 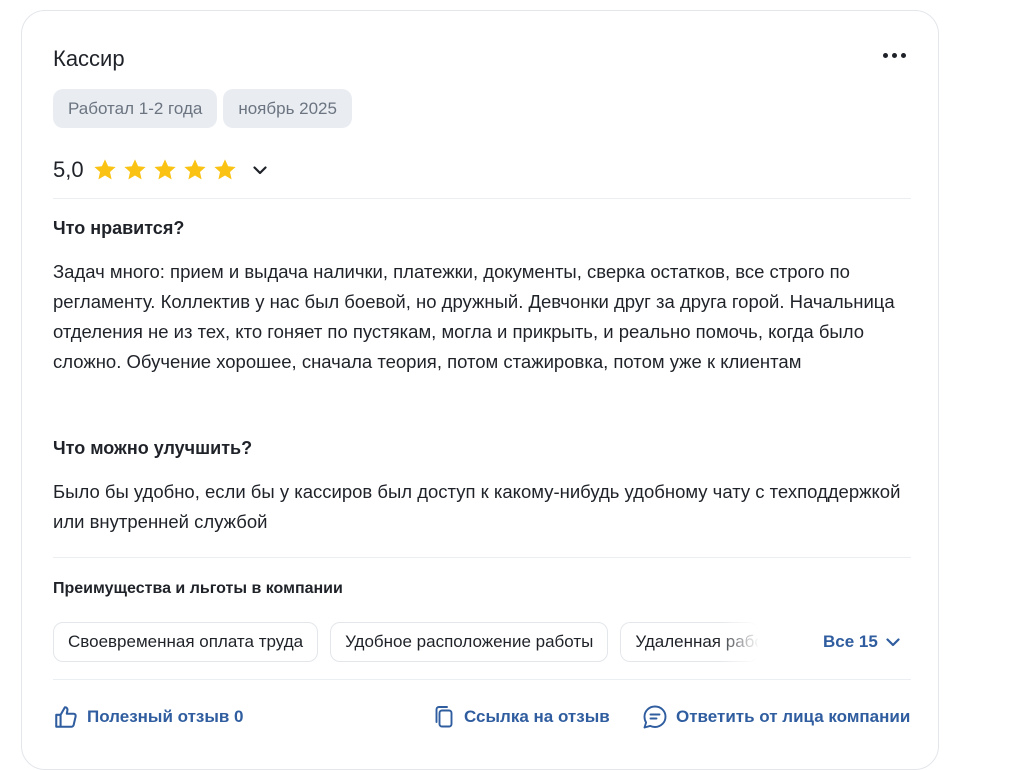 I want to click on benefits-heading: Преимущества и льготы в компании, so click(x=198, y=588).